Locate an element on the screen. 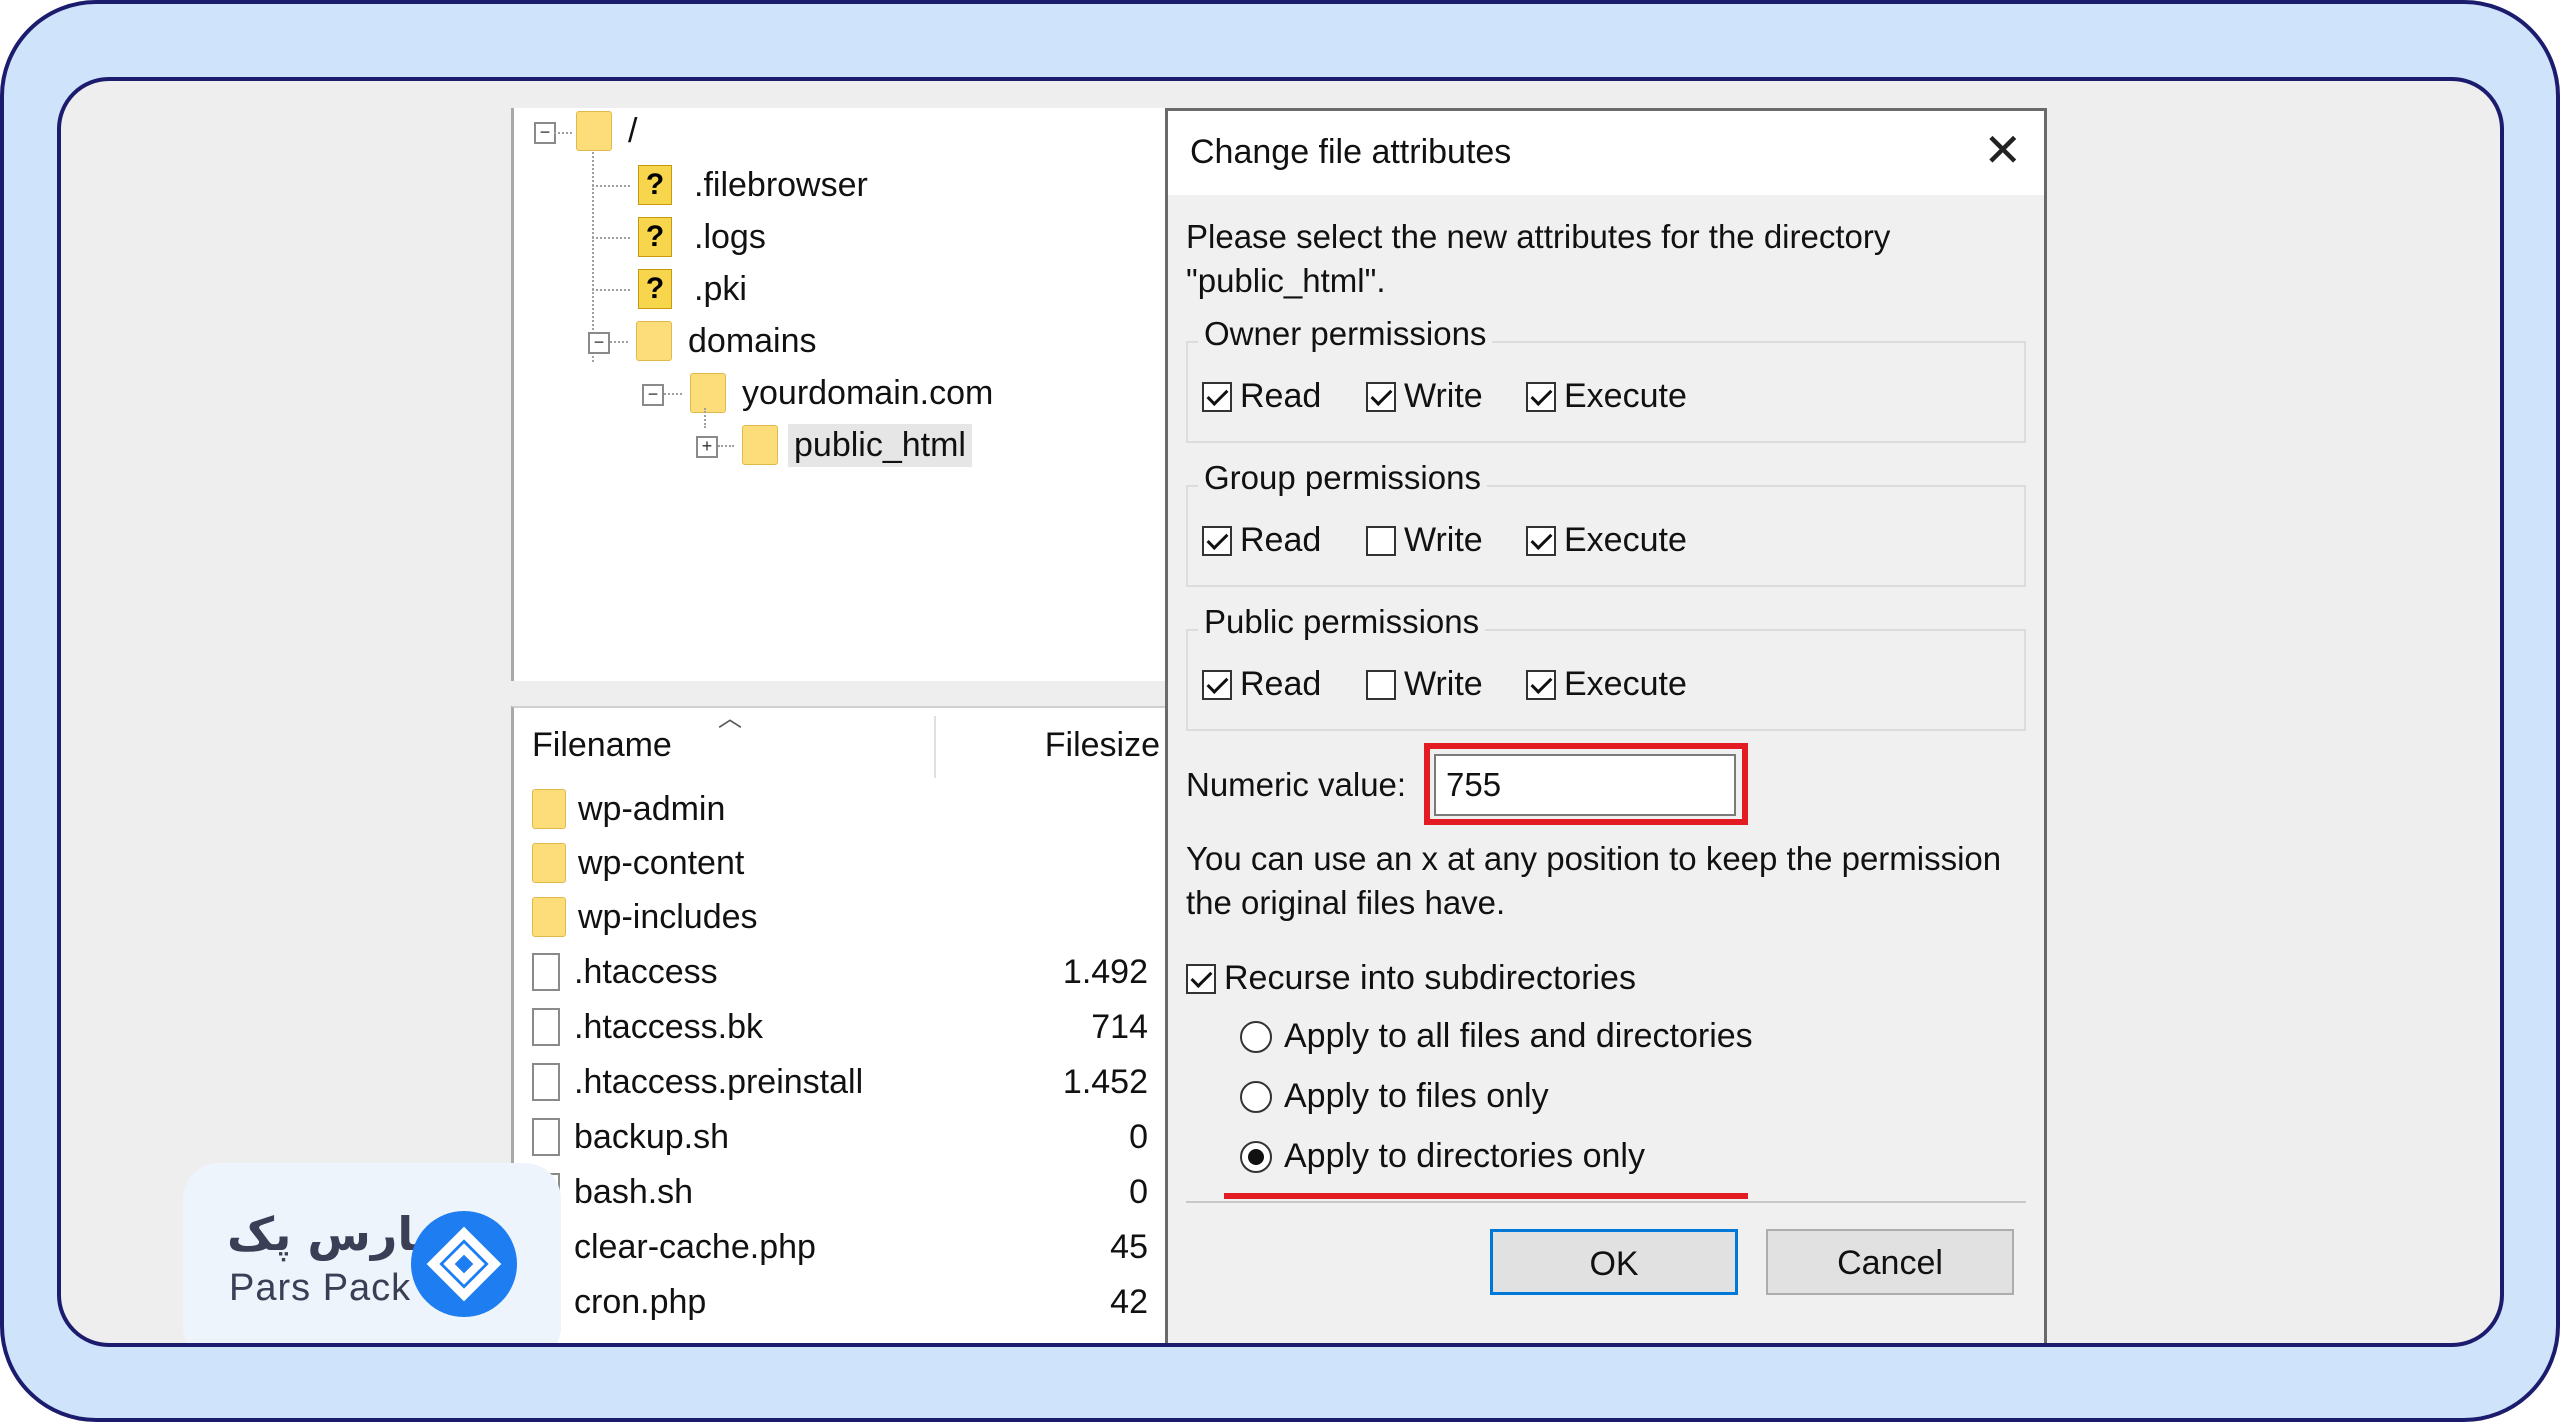 The width and height of the screenshot is (2560, 1422). logo-card: پارس پک Pars Pack is located at coordinates (372, 1253).